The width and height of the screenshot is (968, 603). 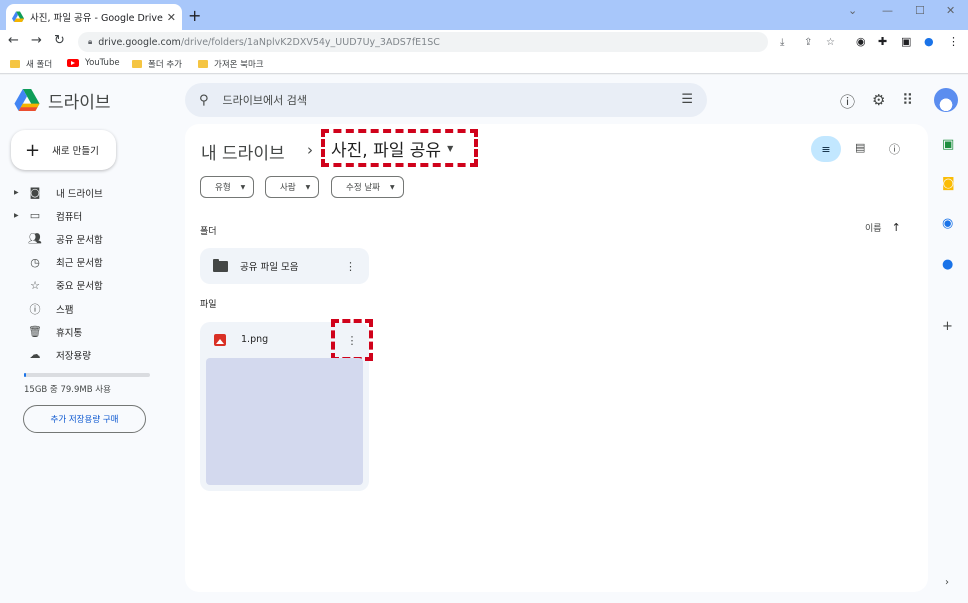 I want to click on bookmarks-bar: 새 폴더 YouTube 폴더 추가 가져온 북마크, so click(x=484, y=64).